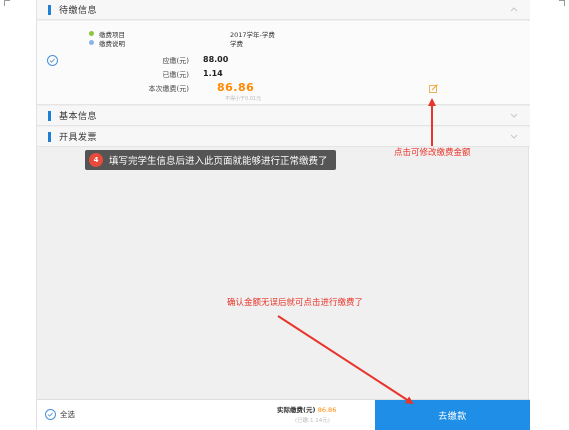 Image resolution: width=569 pixels, height=430 pixels. I want to click on tooltip-text: 填写完学生信息后进入此页面就能够进行正常缴费了, so click(218, 161).